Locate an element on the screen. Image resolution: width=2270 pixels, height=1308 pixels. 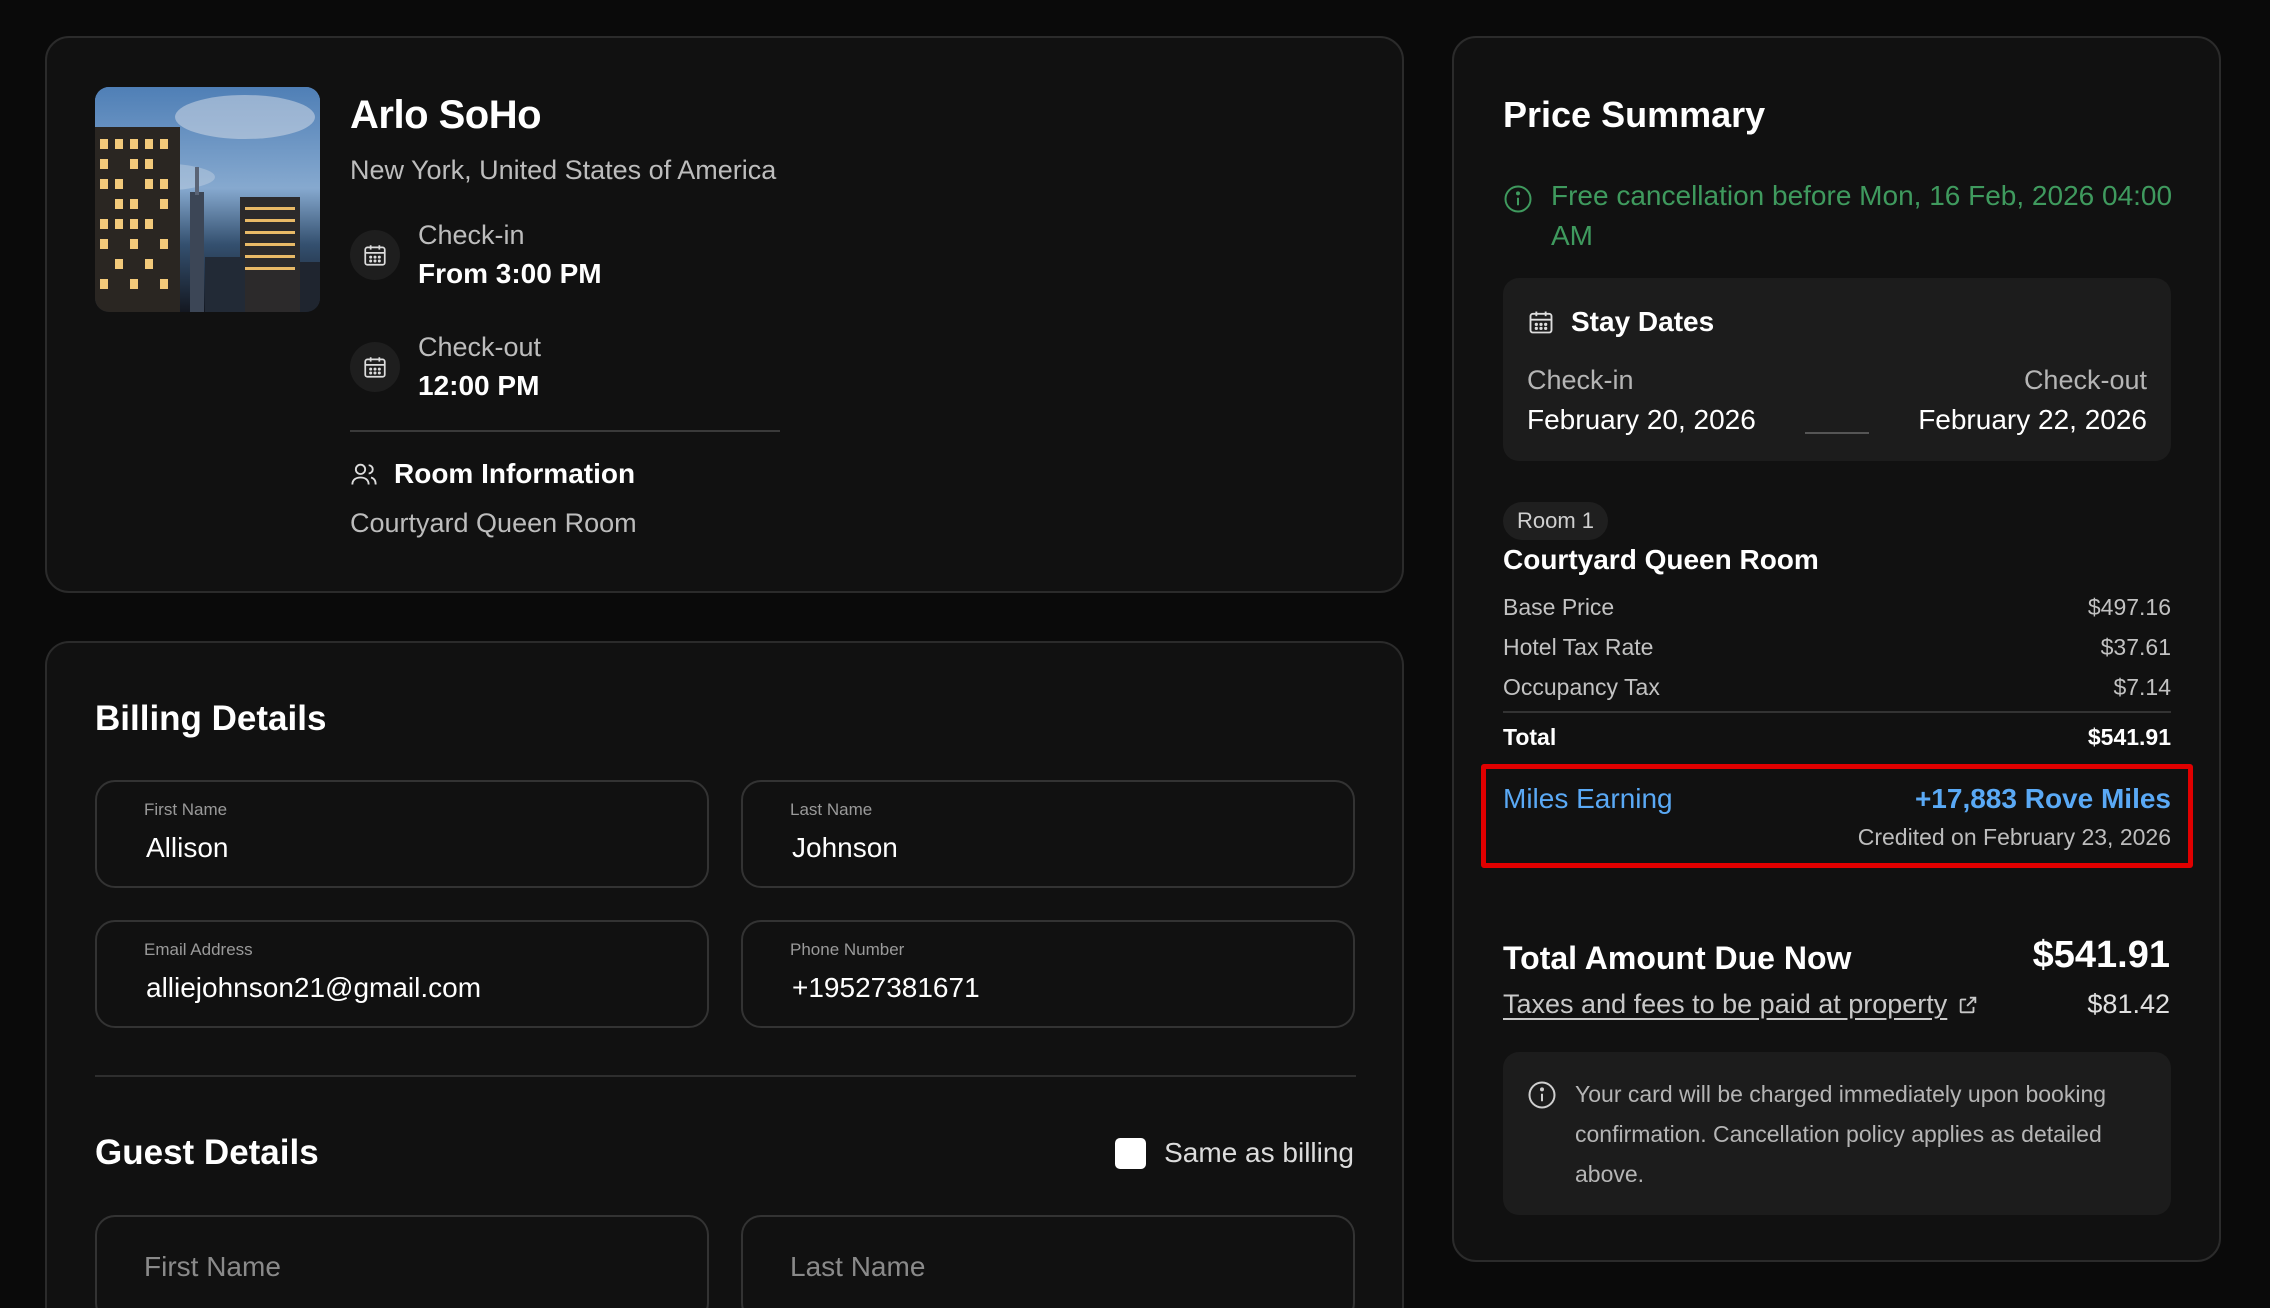
price-line-occupancy-tax: Occupancy Tax $7.14 is located at coordinates (1837, 687).